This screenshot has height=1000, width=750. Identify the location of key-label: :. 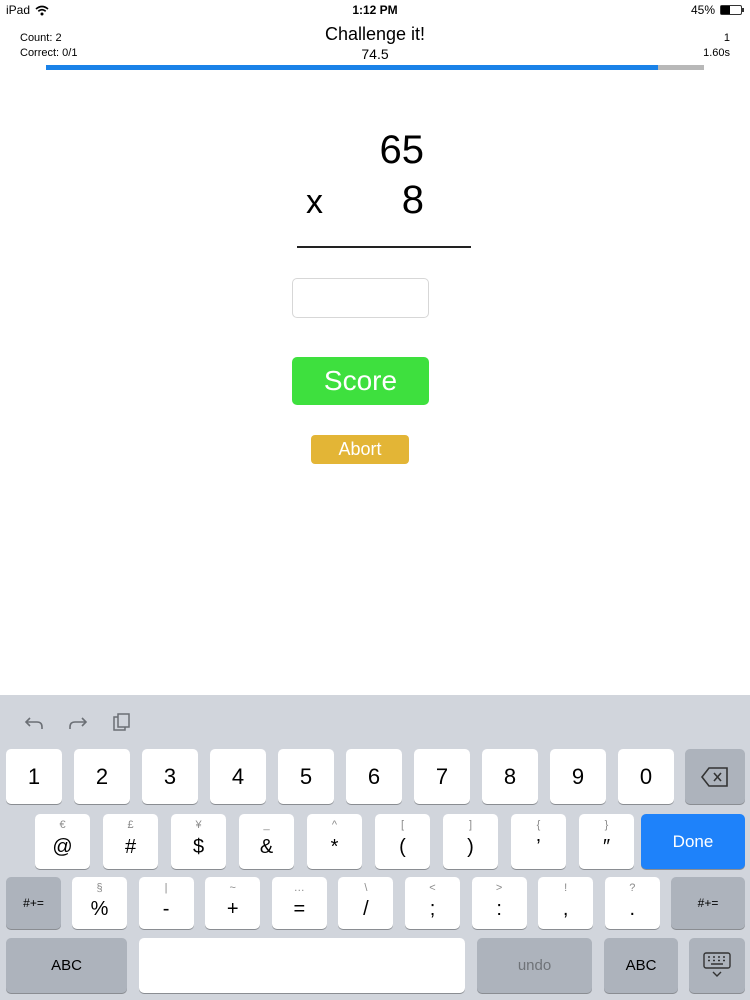
(499, 909).